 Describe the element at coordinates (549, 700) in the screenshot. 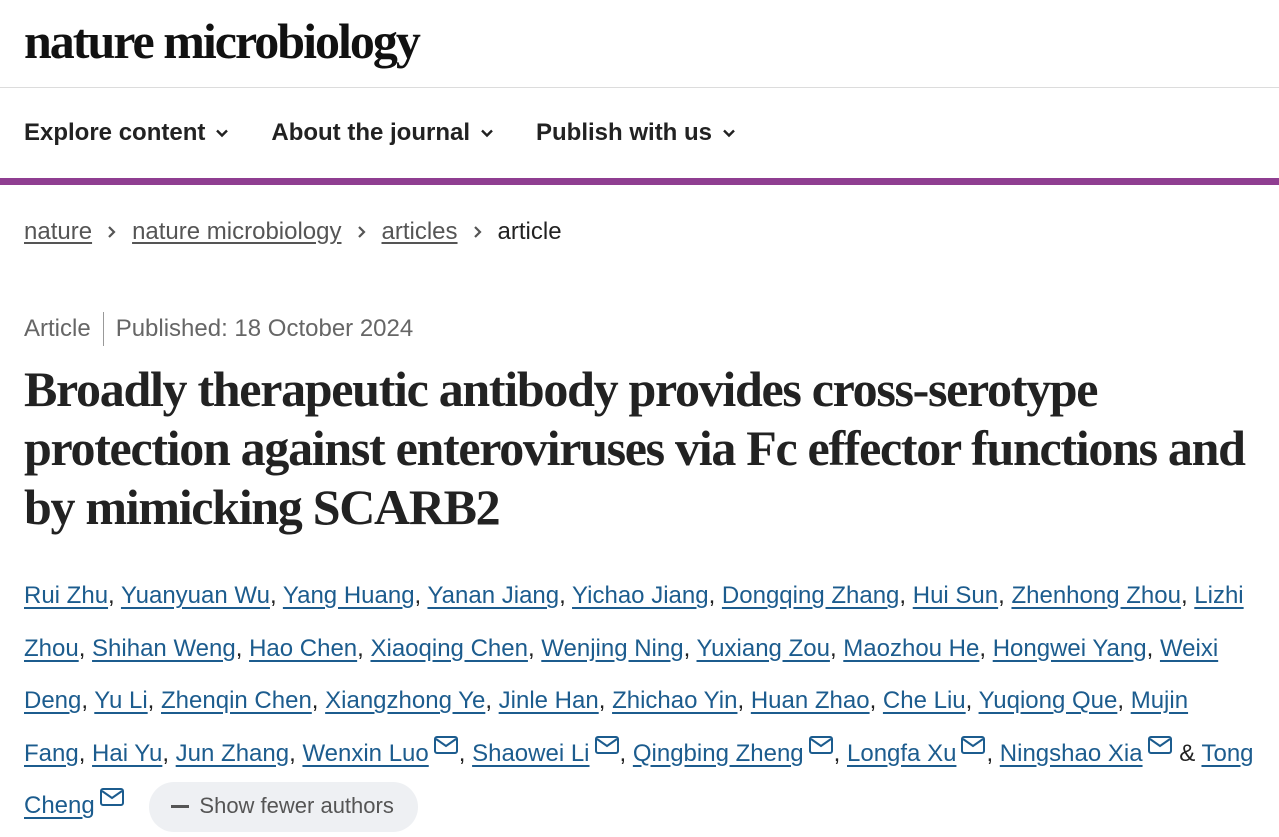

I see `author-link: Jinle Han` at that location.